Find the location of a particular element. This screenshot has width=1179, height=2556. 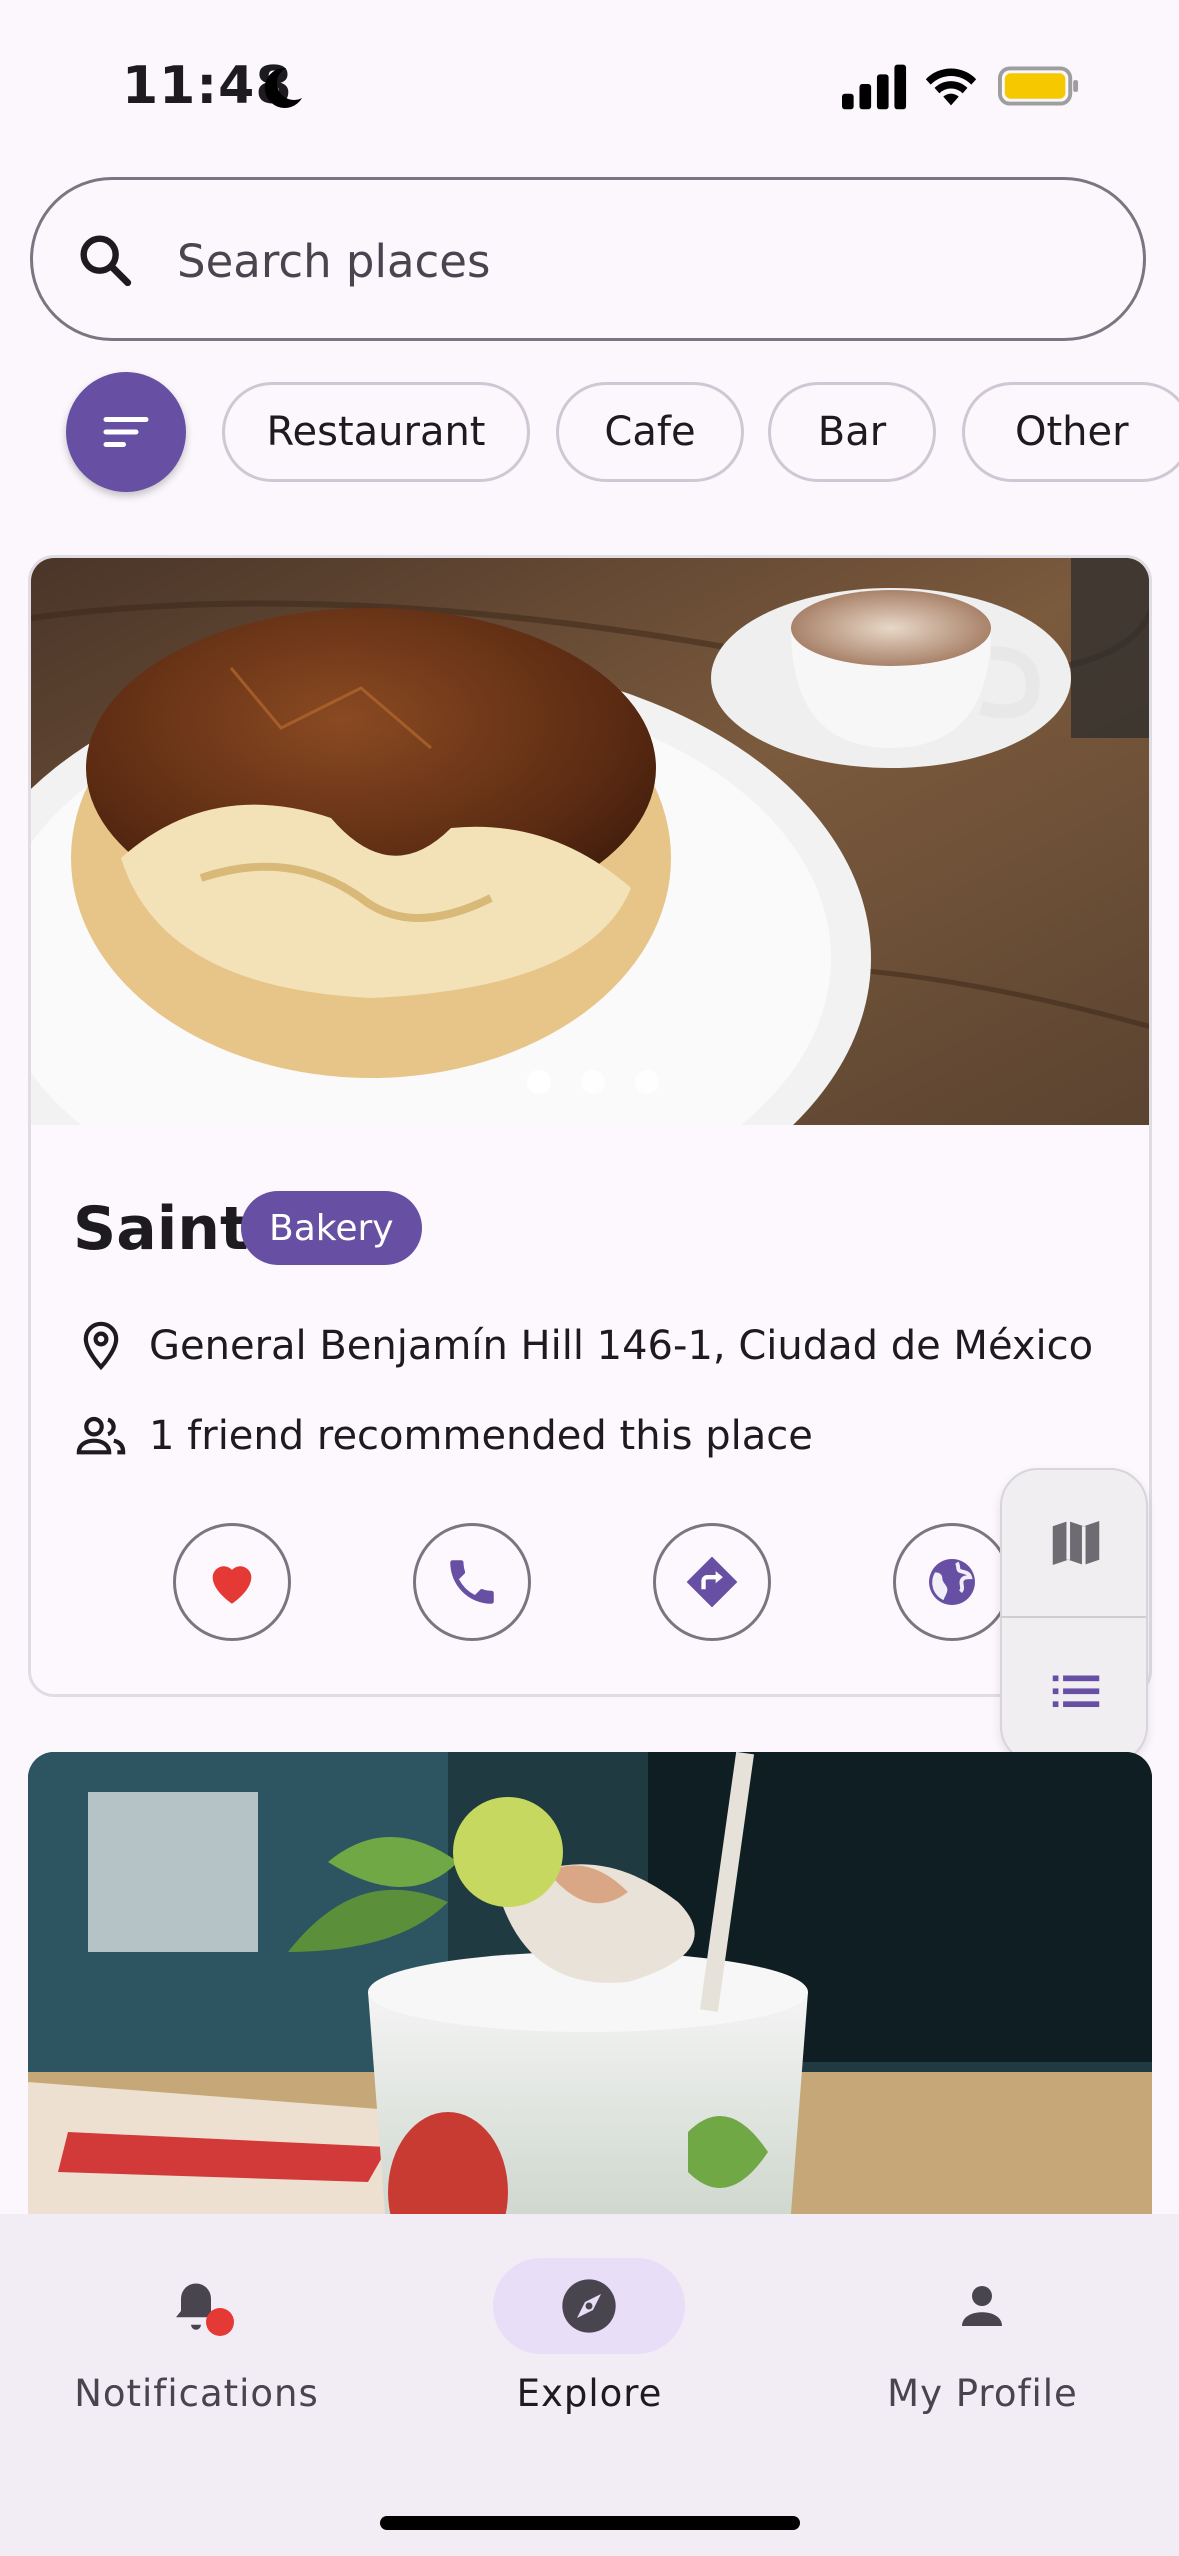

nav-label: Explore is located at coordinates (589, 2393).